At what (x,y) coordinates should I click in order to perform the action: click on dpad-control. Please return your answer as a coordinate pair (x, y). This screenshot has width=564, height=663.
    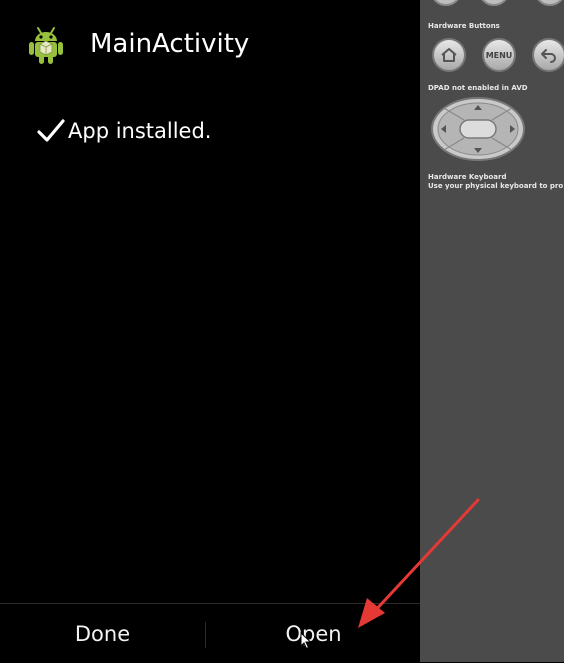
    Looking at the image, I should click on (478, 129).